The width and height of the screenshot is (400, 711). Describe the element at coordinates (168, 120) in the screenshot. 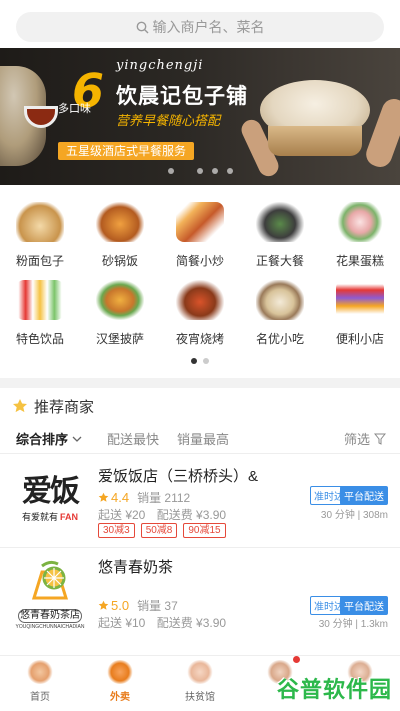

I see `banner-slogan: 营养早餐随心搭配` at that location.